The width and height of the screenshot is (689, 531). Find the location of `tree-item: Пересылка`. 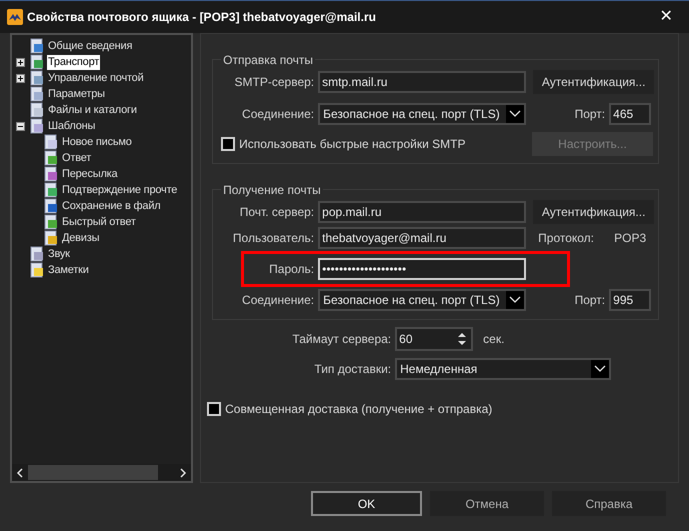

tree-item: Пересылка is located at coordinates (89, 174).